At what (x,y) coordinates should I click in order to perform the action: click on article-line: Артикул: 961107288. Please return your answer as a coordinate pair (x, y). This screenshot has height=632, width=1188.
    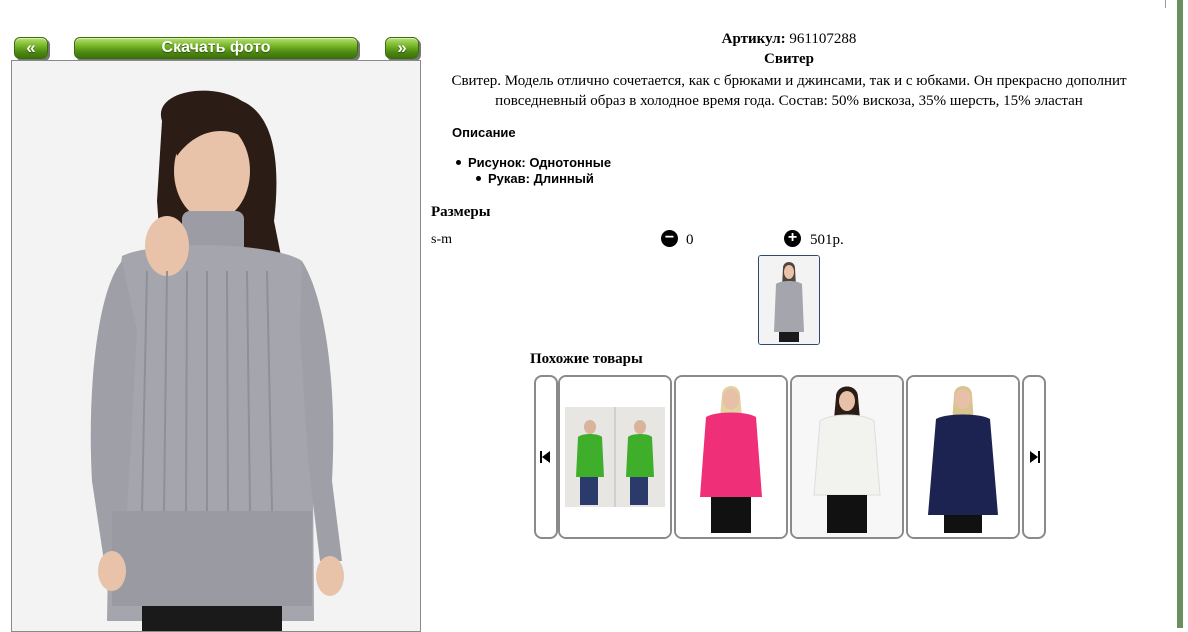
    Looking at the image, I should click on (789, 39).